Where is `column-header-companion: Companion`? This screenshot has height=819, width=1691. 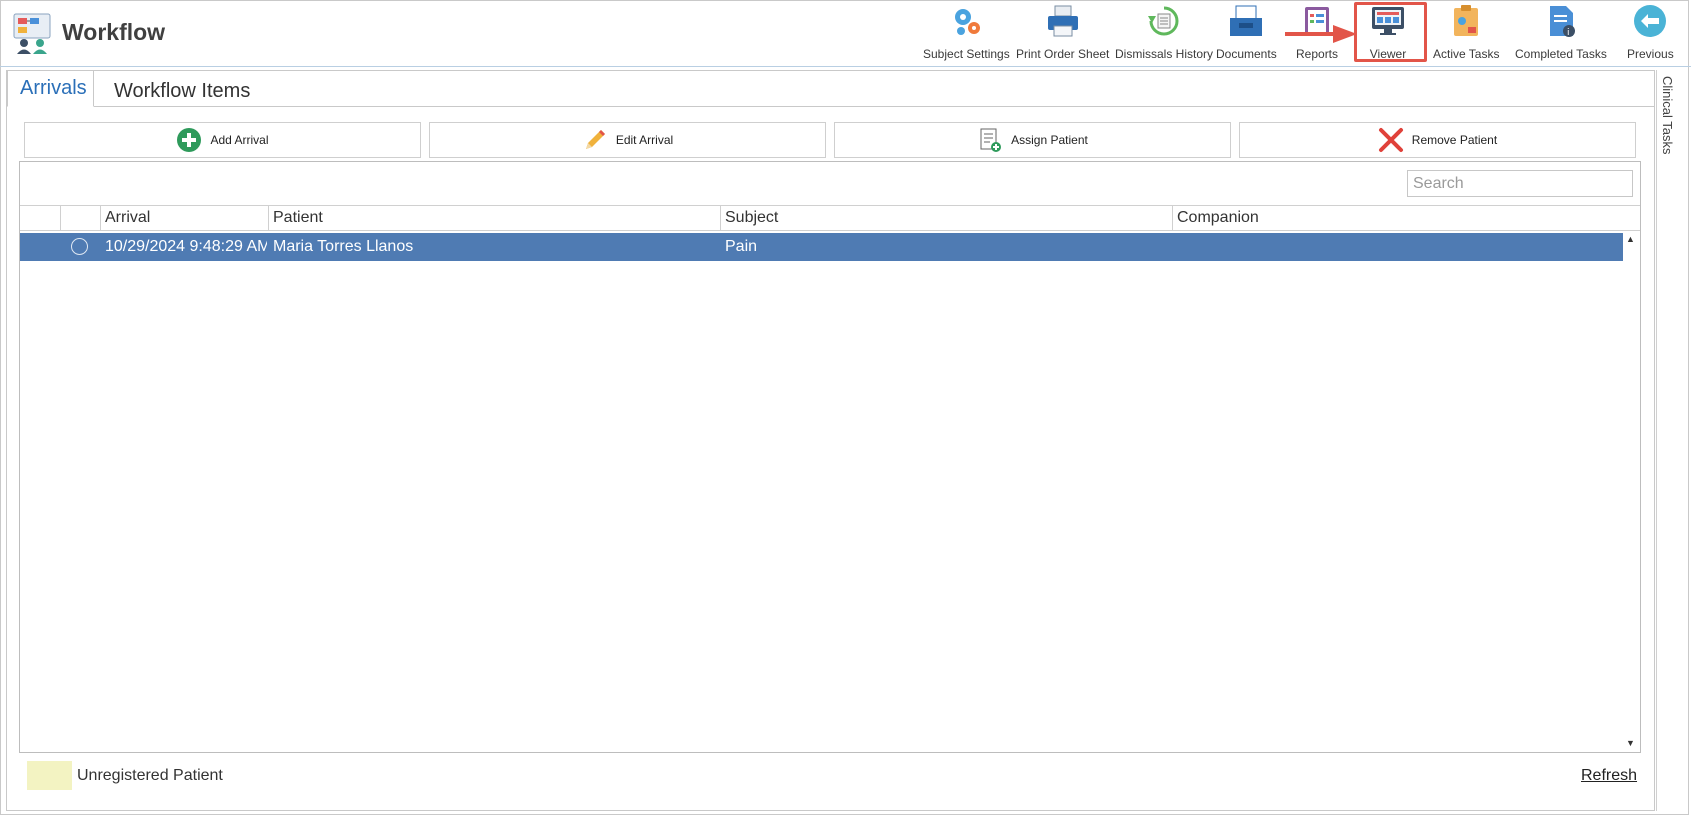 column-header-companion: Companion is located at coordinates (1397, 218).